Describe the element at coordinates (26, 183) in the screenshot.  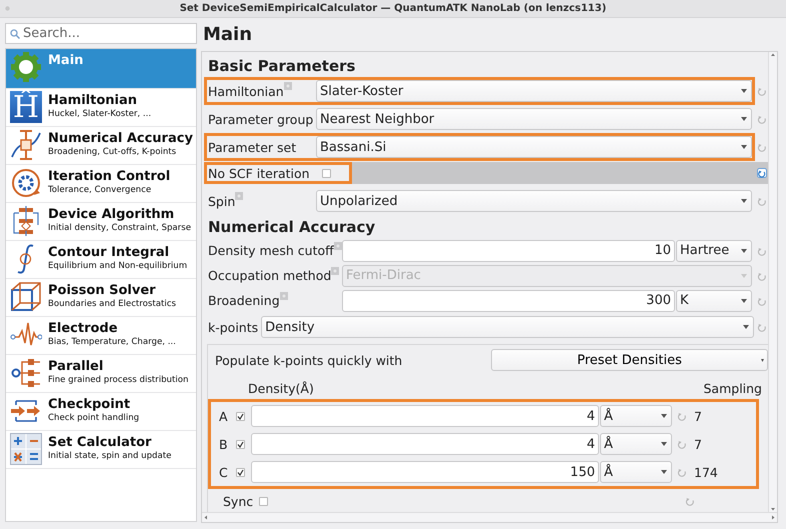
I see `cycle-gear-icon` at that location.